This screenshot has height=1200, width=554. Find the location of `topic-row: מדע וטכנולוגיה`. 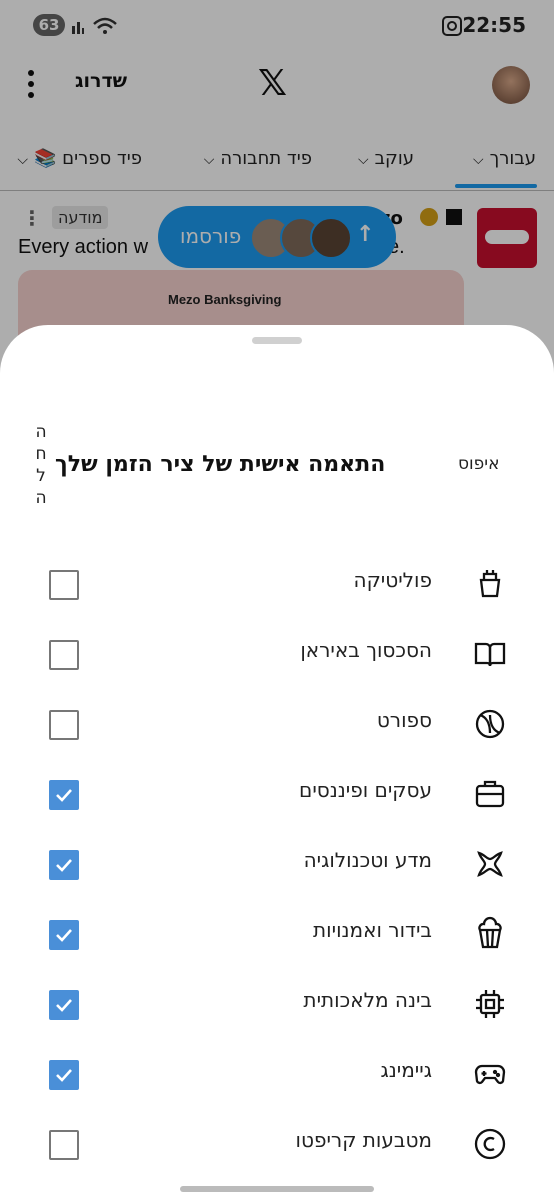

topic-row: מדע וטכנולוגיה is located at coordinates (277, 865).